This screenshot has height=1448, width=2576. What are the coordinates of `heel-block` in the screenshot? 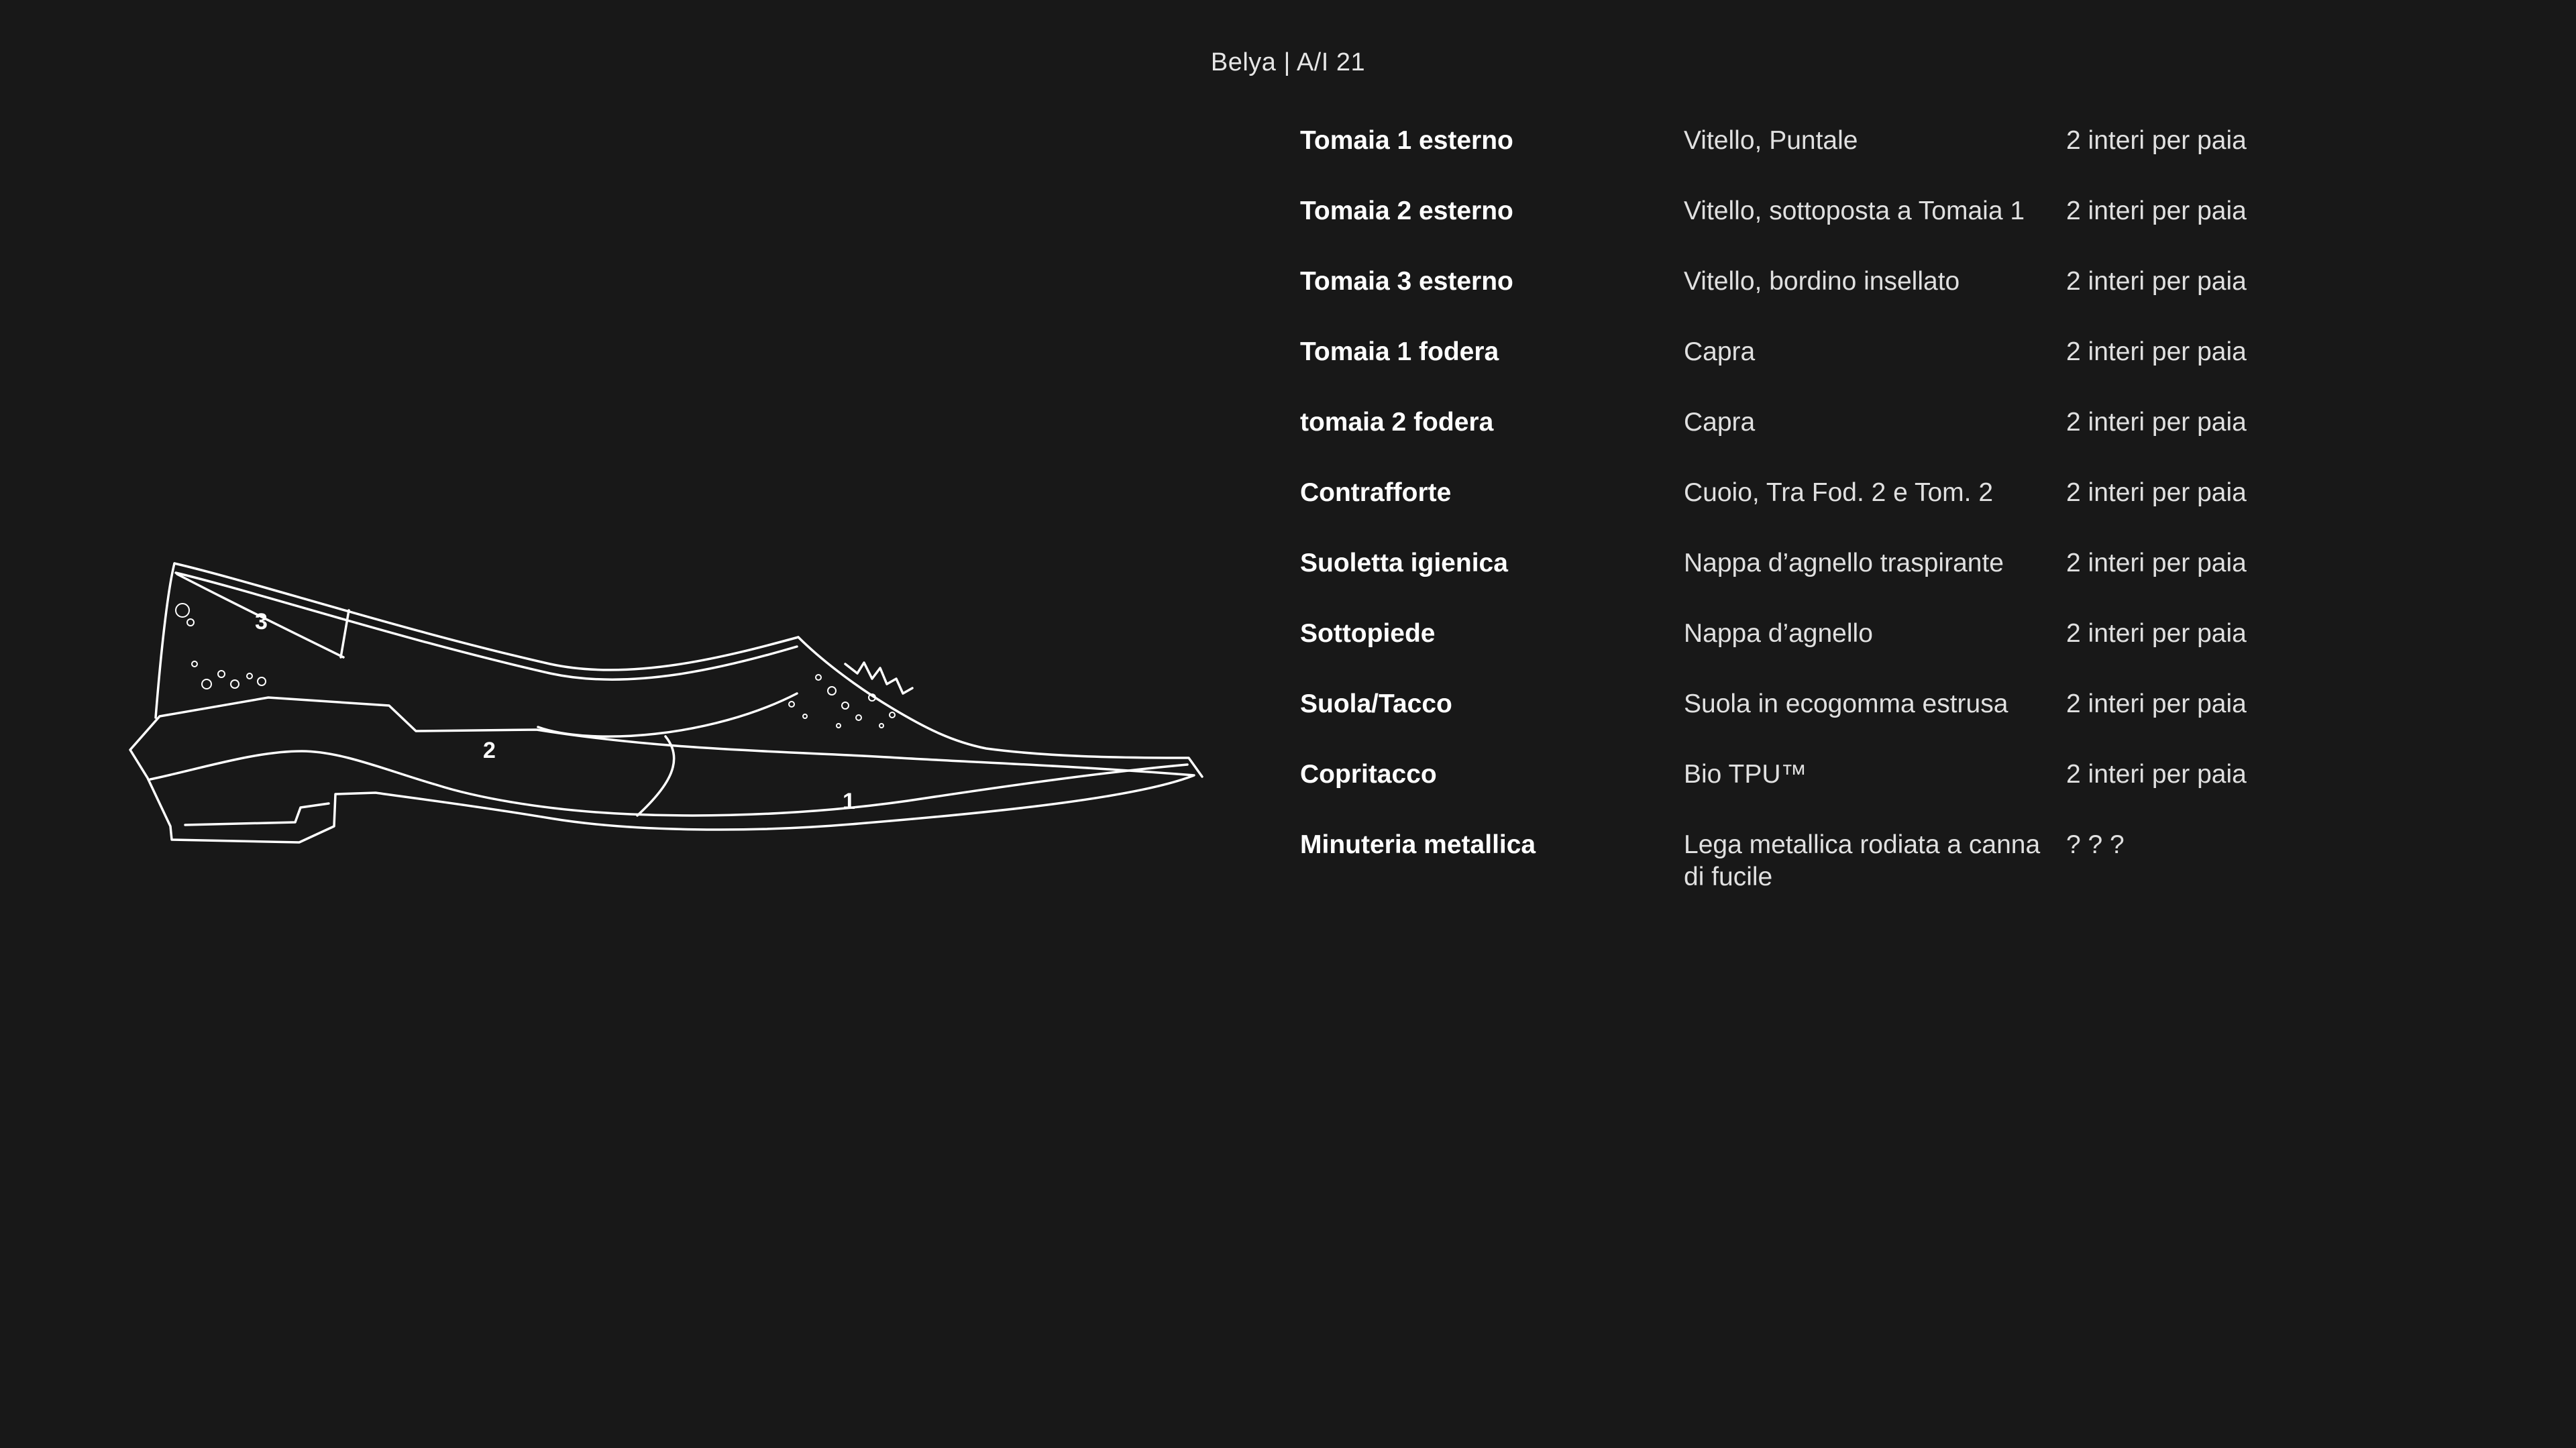 It's located at (257, 814).